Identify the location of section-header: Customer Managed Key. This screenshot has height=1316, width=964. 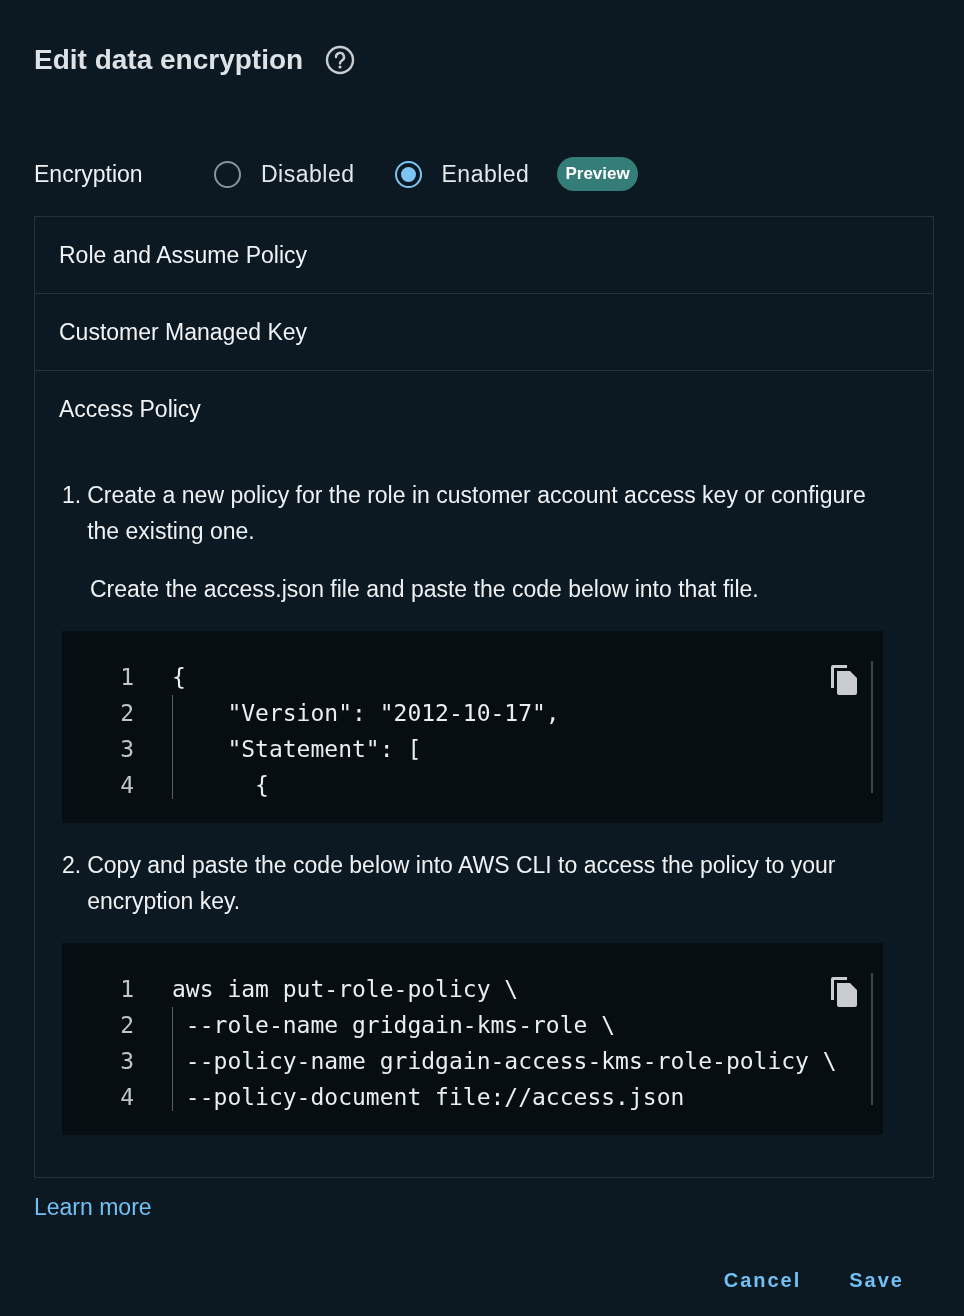
(484, 332).